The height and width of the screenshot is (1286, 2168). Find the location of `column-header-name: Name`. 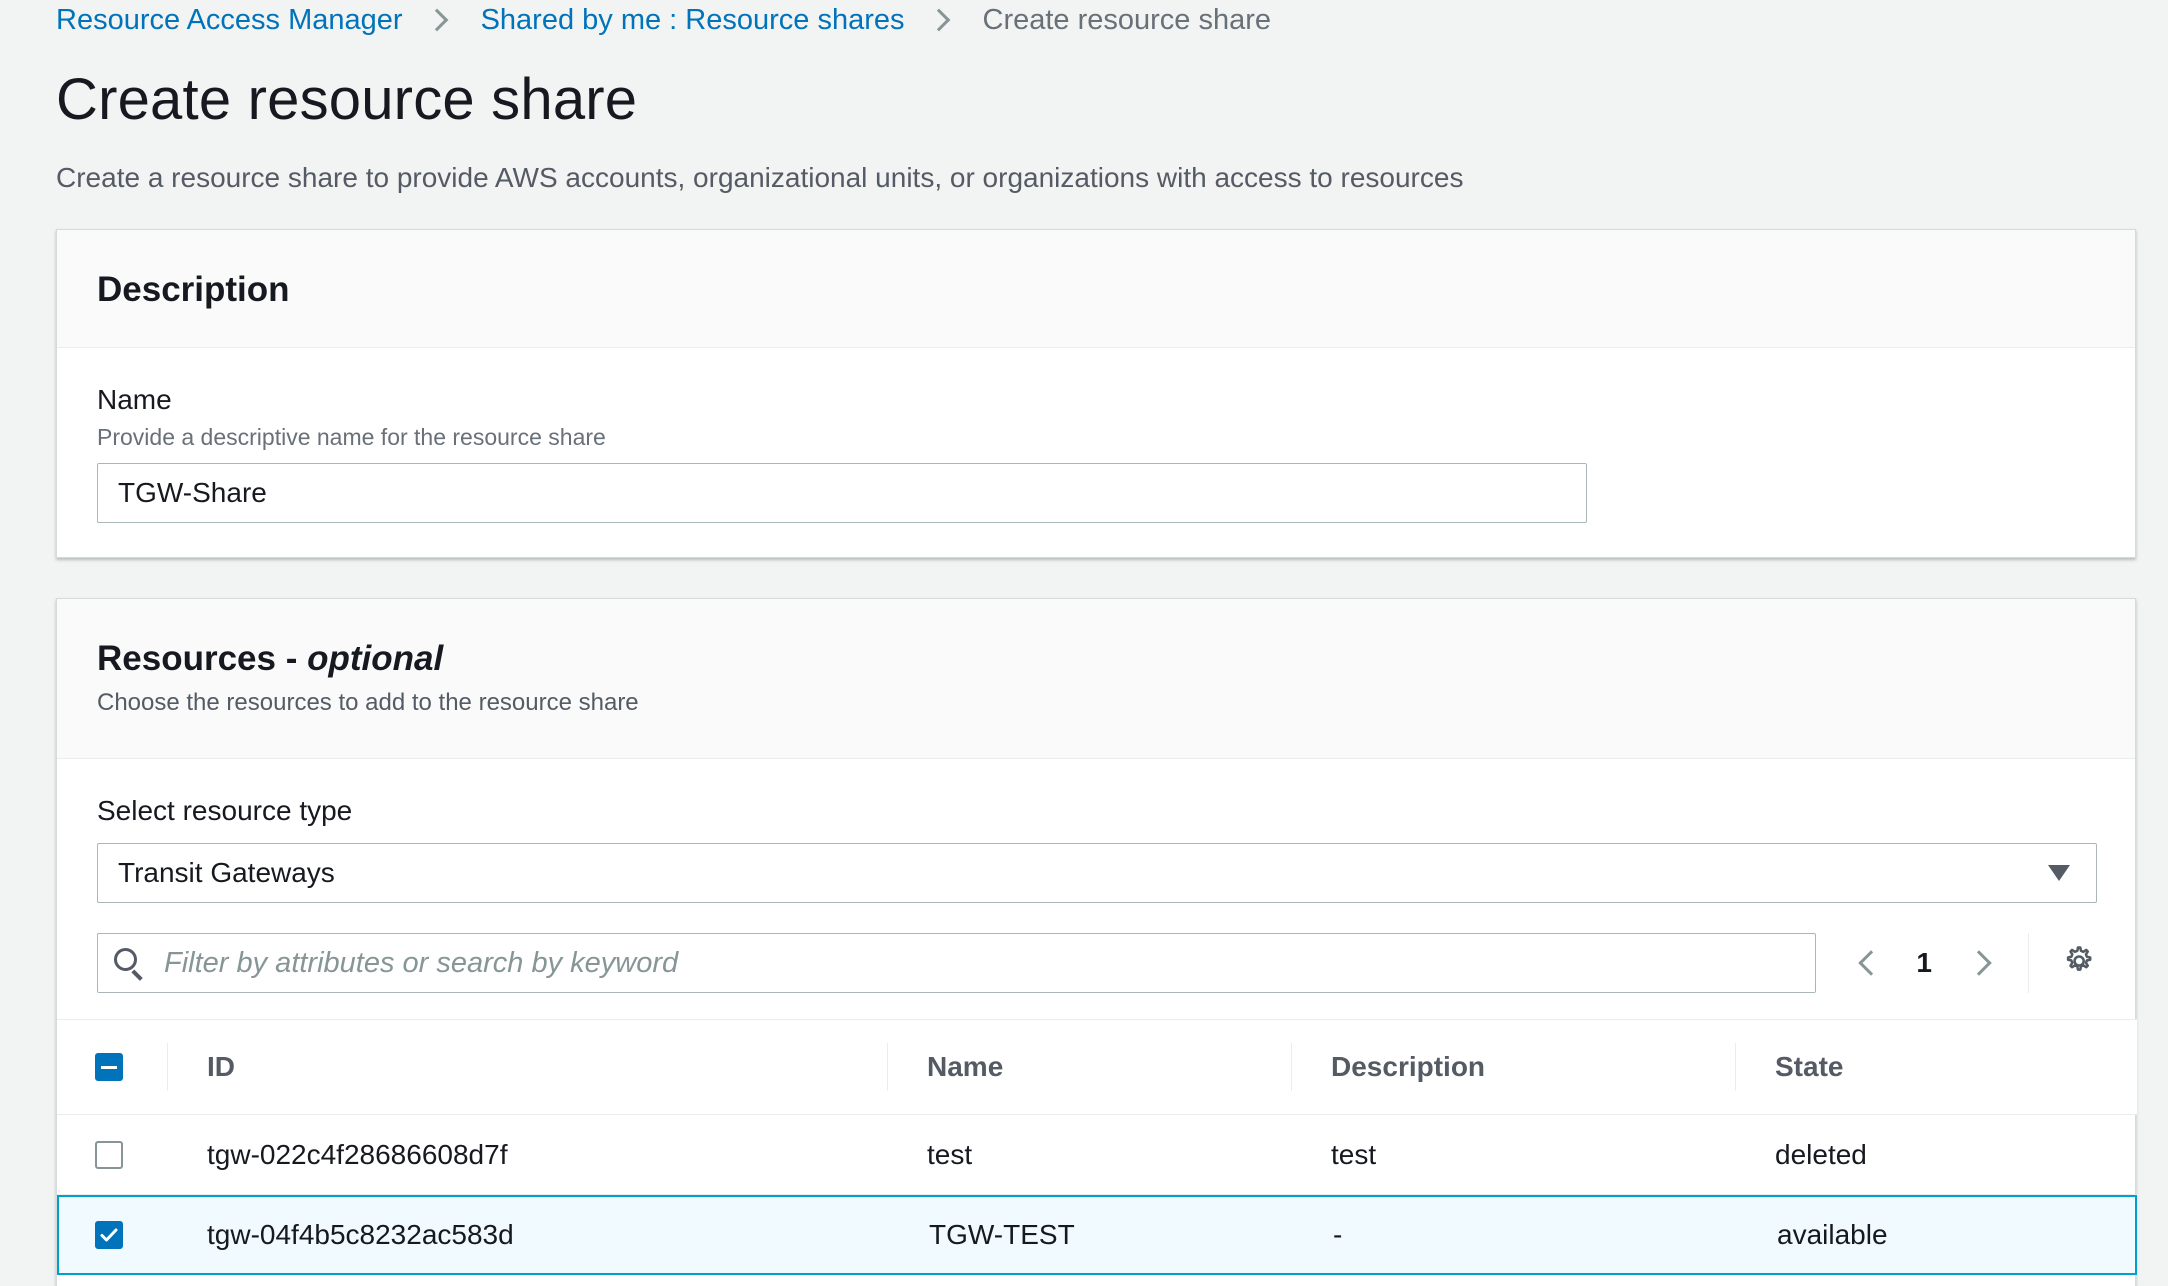

column-header-name: Name is located at coordinates (1089, 1067).